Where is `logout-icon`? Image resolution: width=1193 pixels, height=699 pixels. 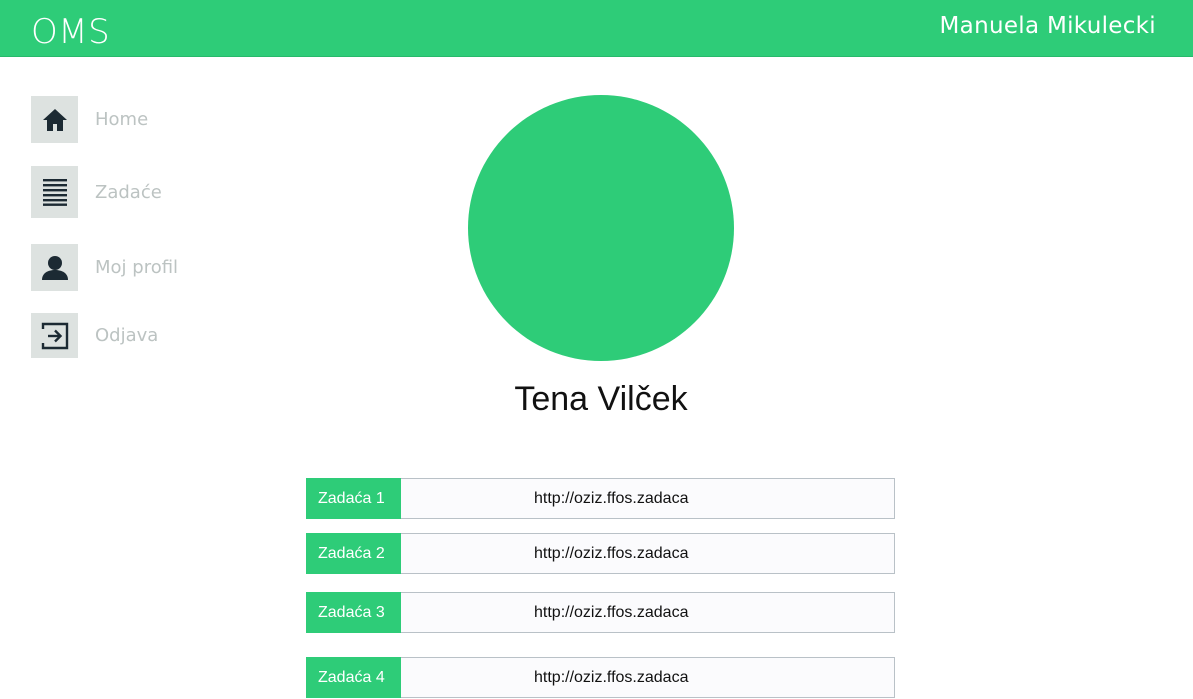 logout-icon is located at coordinates (54, 335).